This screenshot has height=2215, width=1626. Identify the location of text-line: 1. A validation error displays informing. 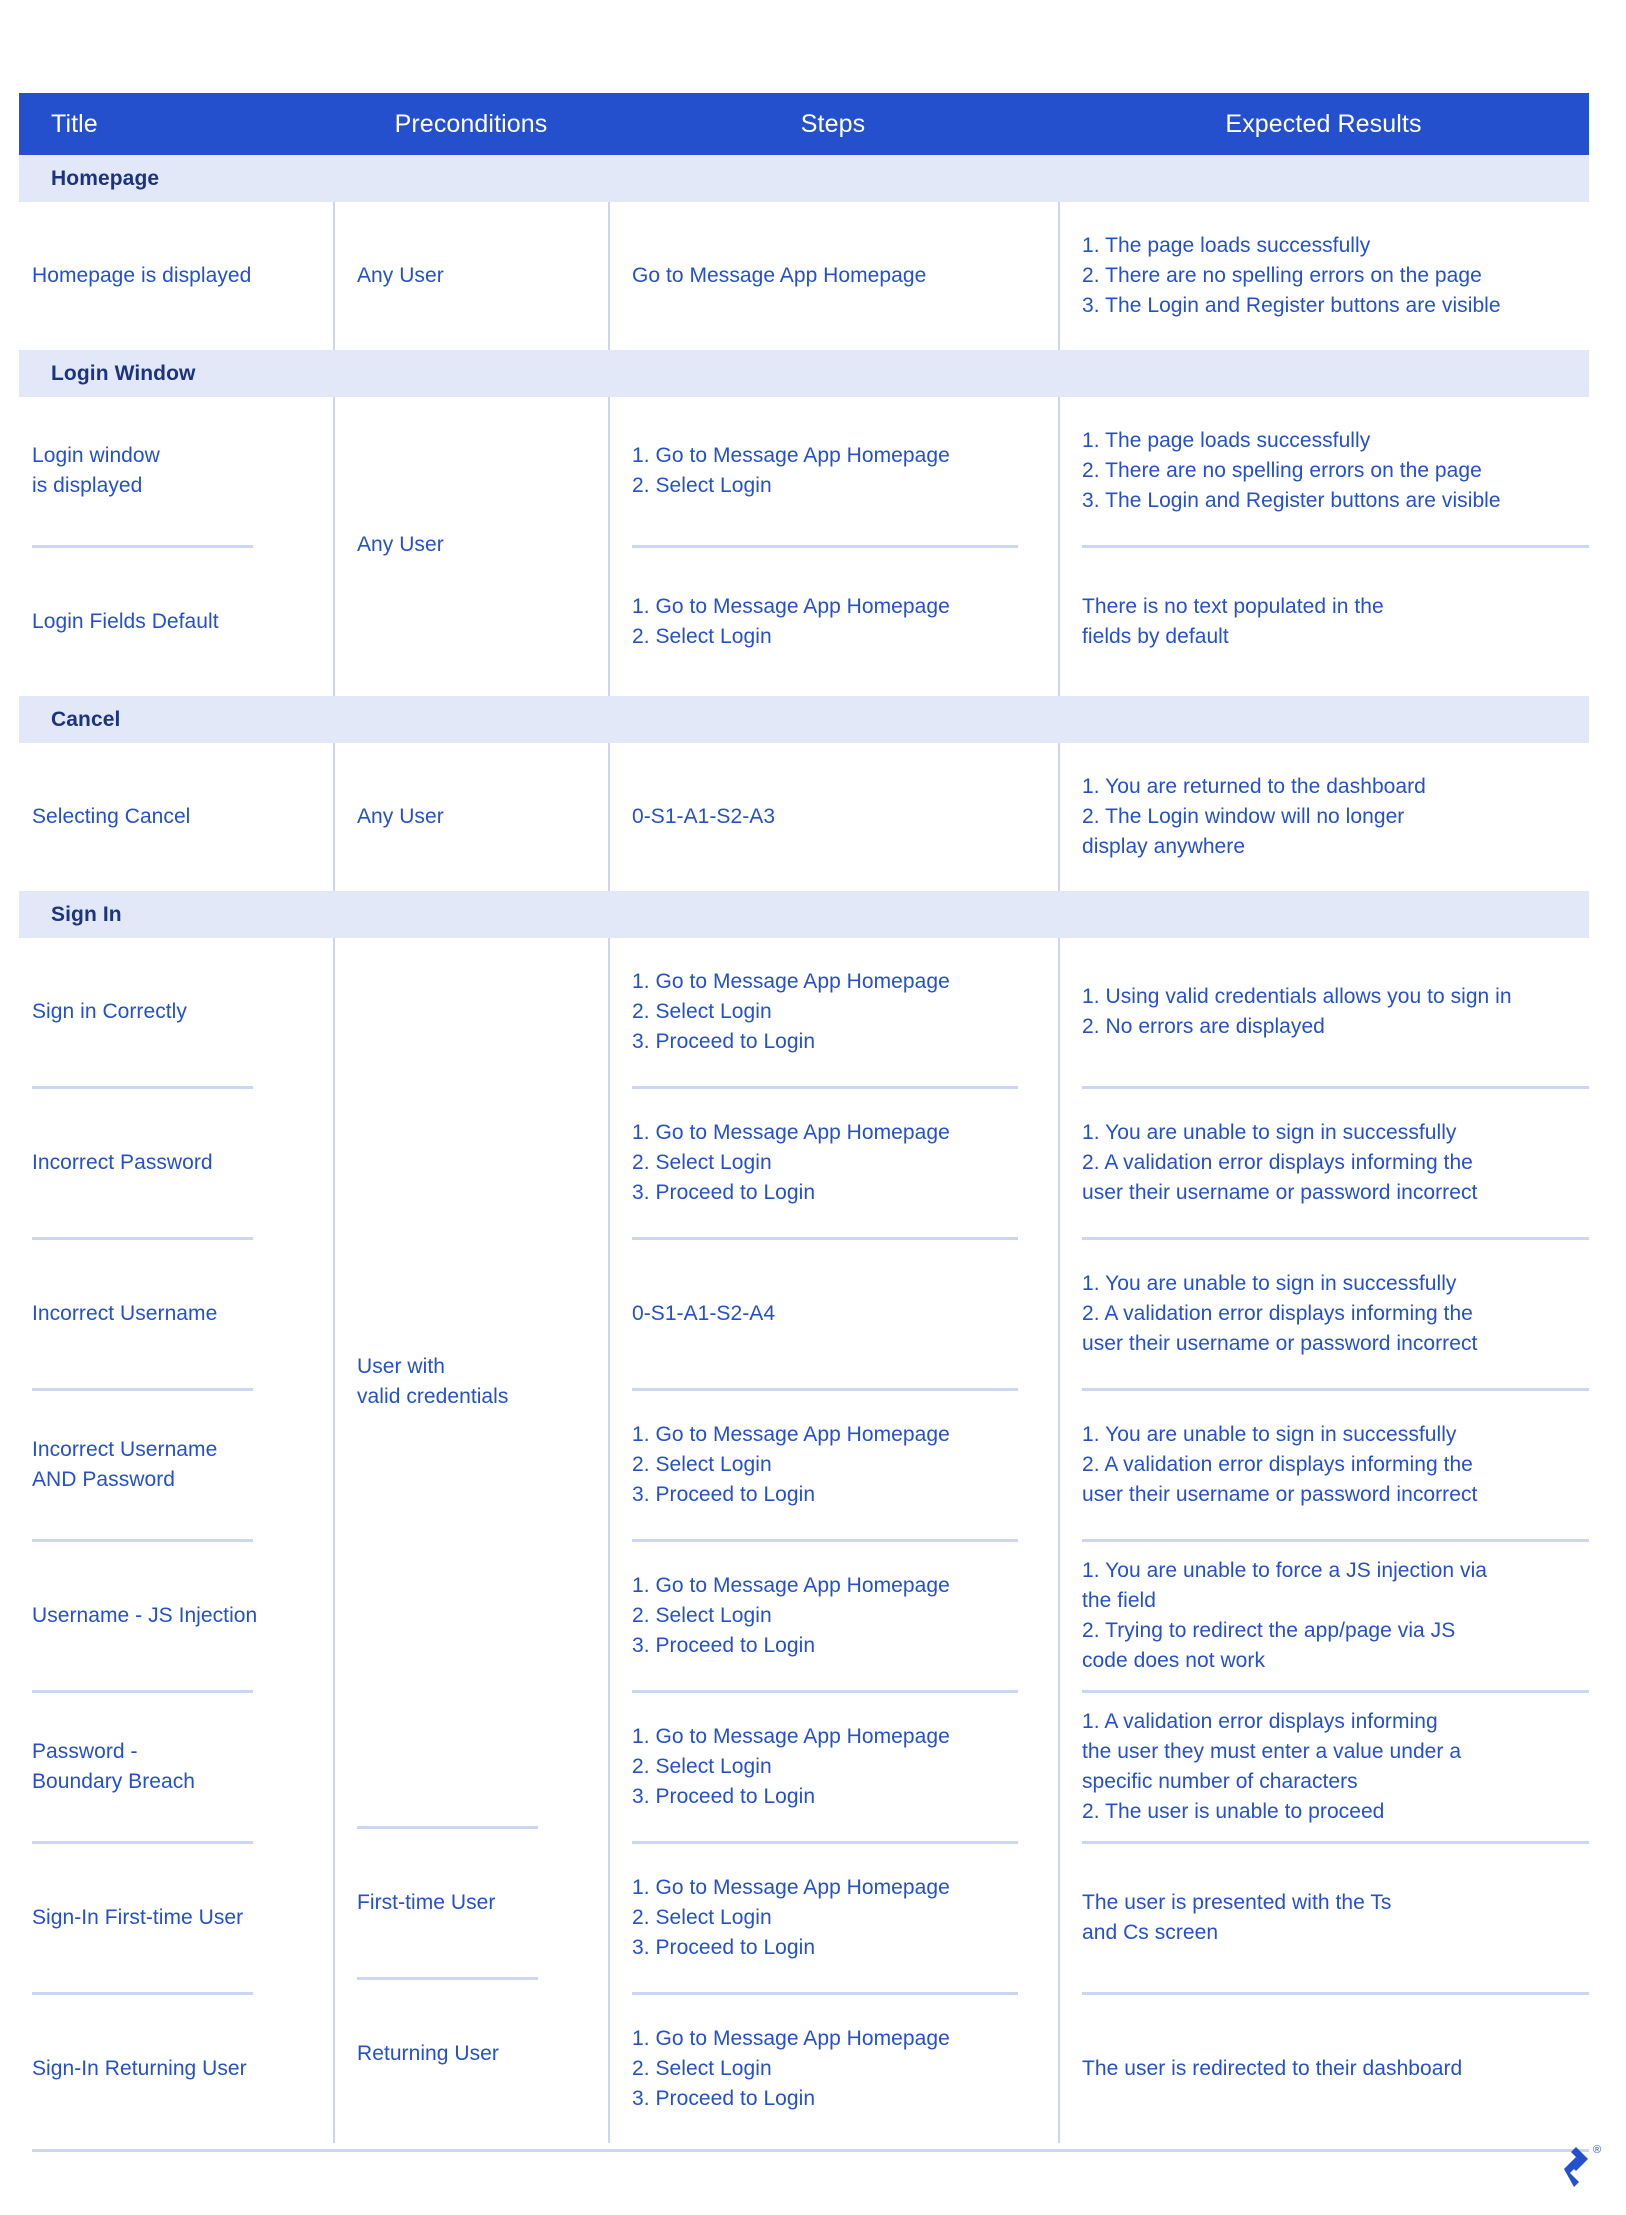
(1260, 1721).